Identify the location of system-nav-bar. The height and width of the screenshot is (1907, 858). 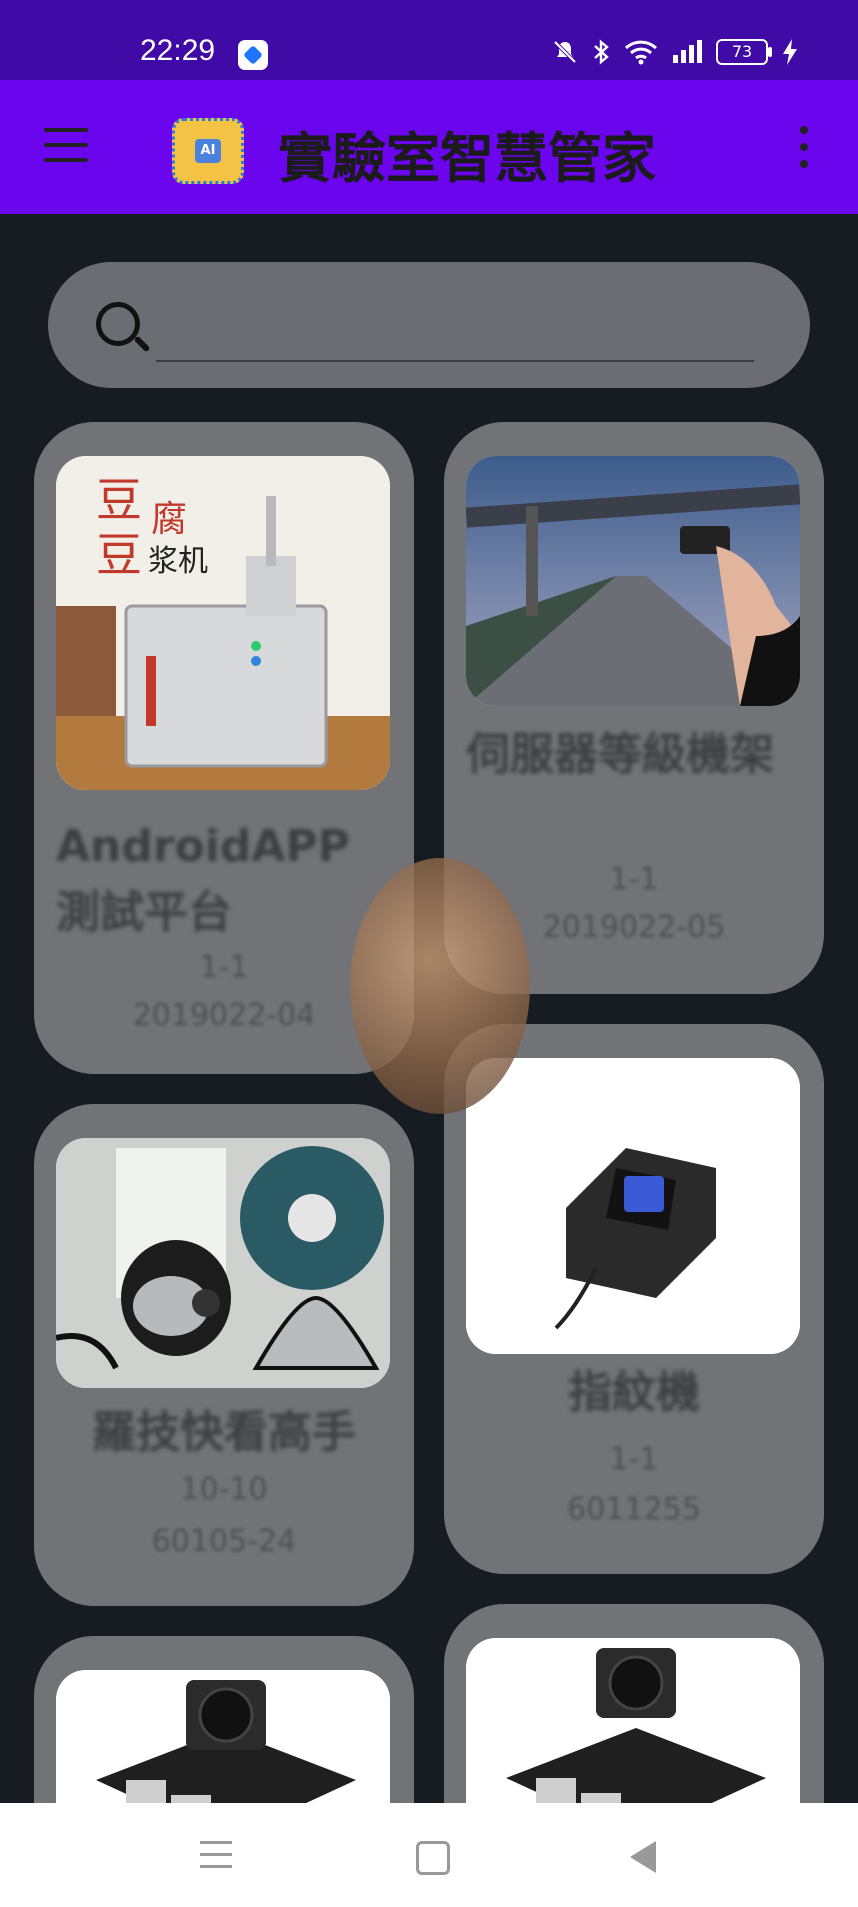
(429, 1855).